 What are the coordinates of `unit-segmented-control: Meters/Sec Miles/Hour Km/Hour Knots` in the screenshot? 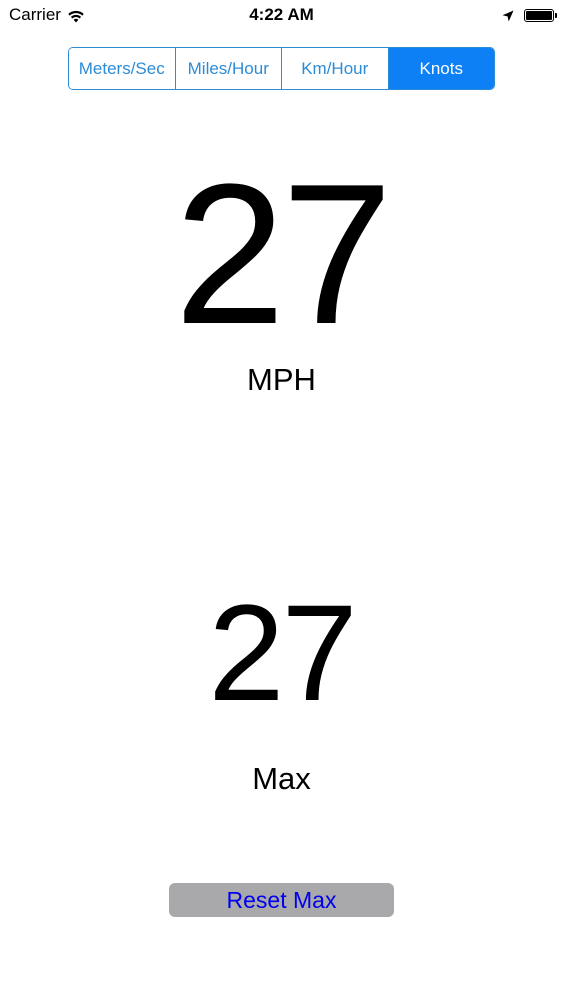 It's located at (281, 68).